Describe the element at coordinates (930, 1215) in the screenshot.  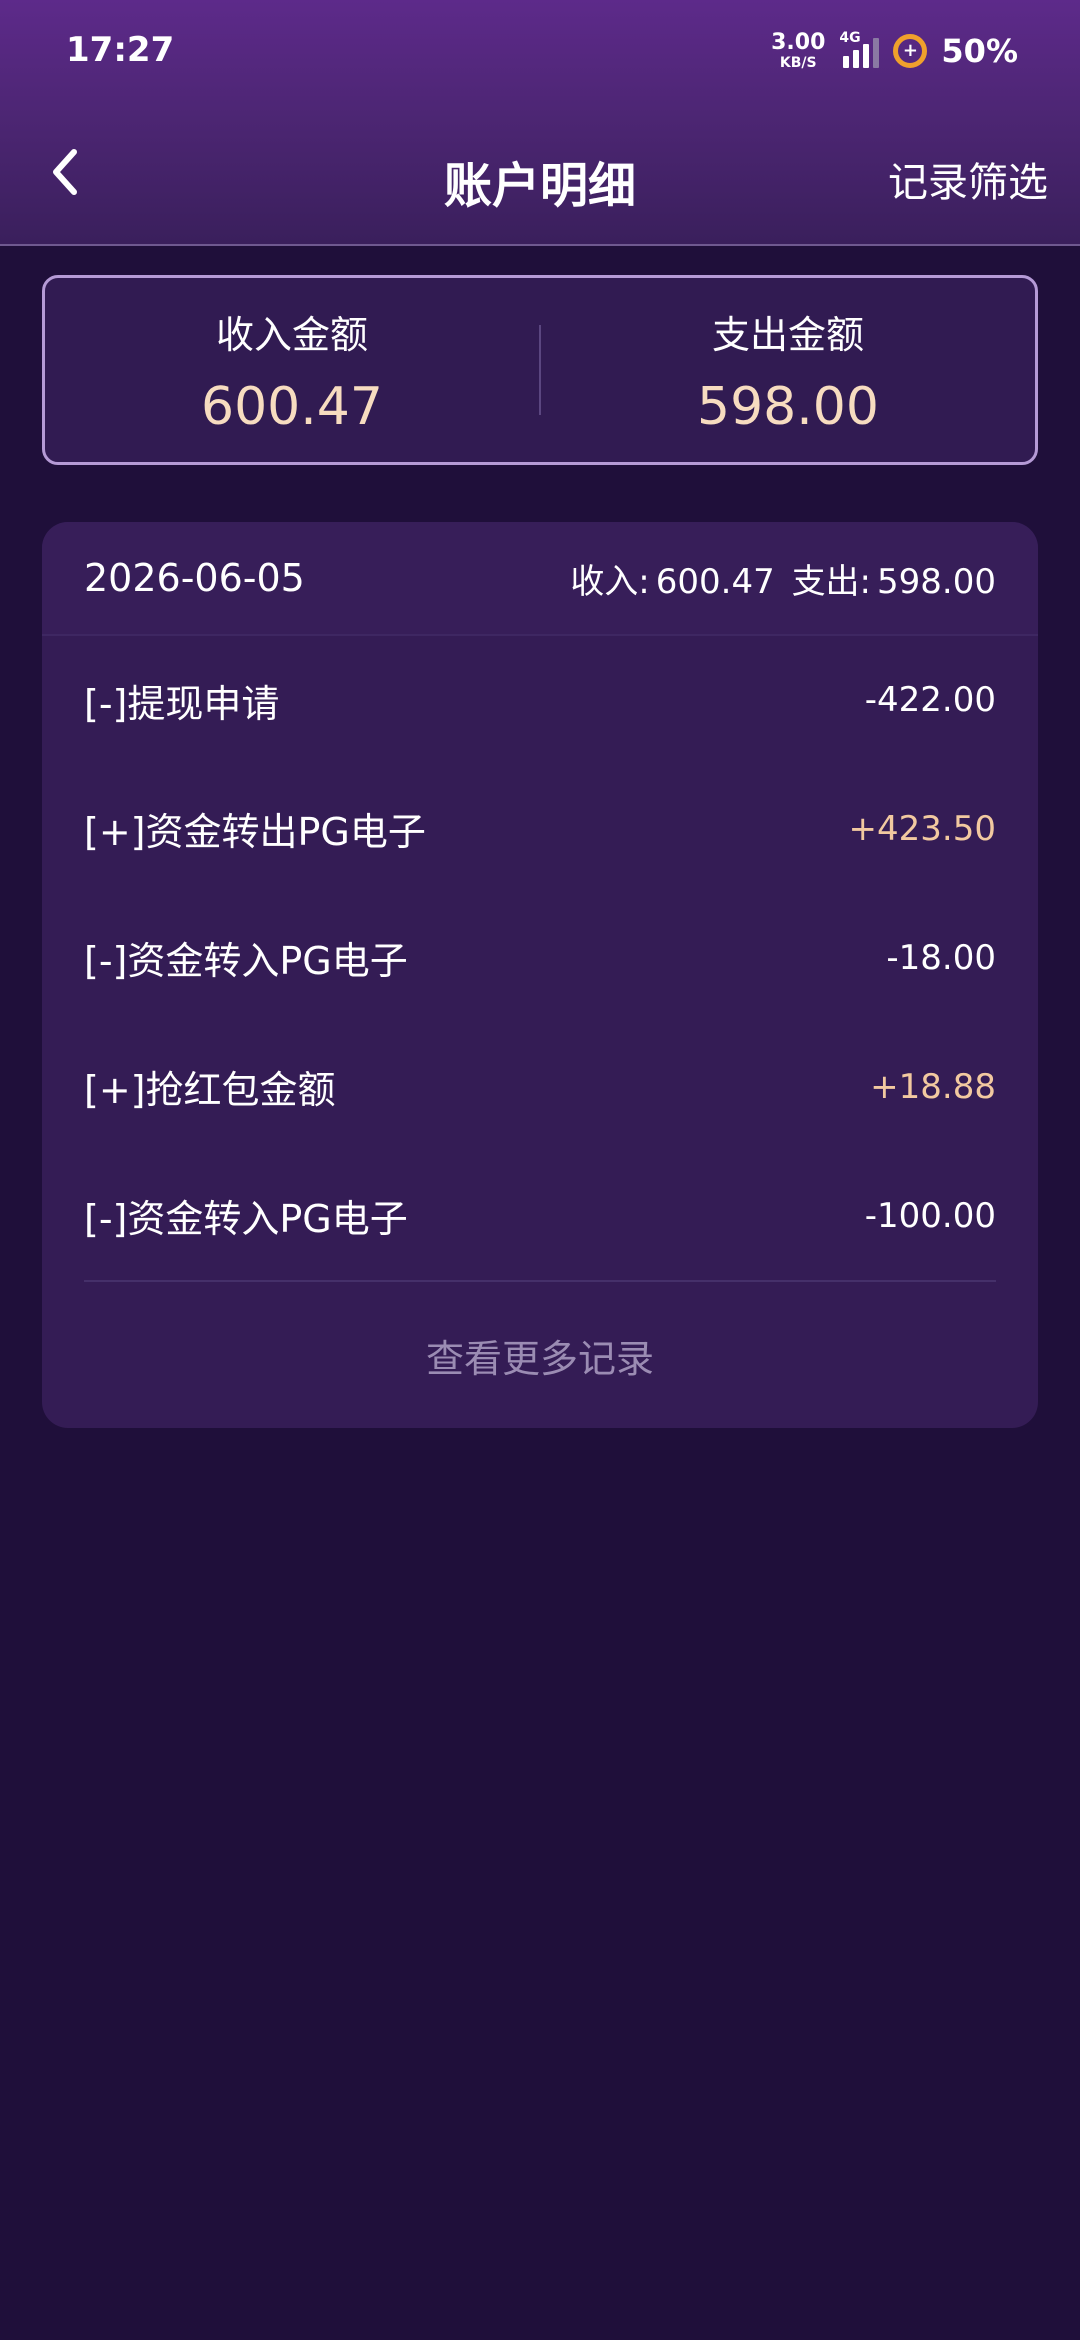
I see `record-amount: -100.00` at that location.